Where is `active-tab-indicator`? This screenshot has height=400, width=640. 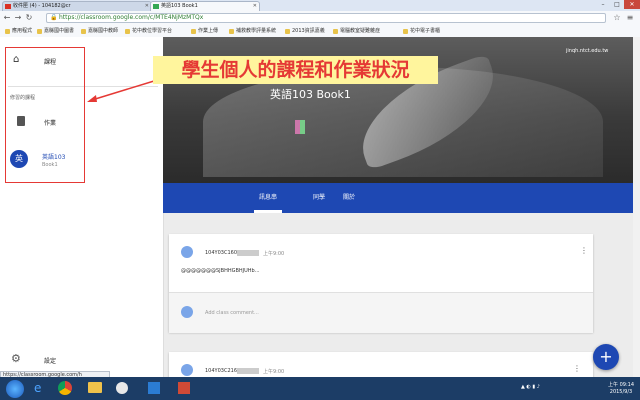 active-tab-indicator is located at coordinates (268, 211).